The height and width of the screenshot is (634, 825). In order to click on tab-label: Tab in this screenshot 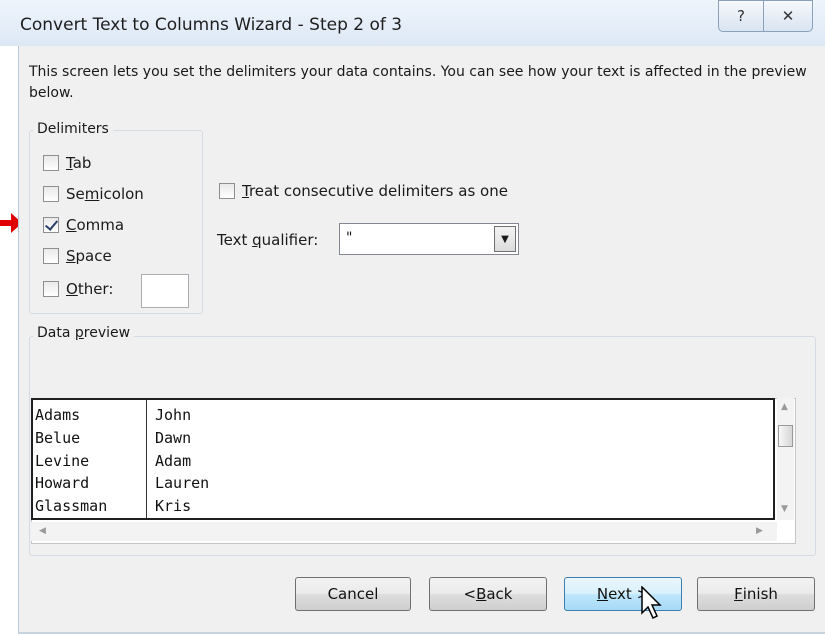, I will do `click(79, 163)`.